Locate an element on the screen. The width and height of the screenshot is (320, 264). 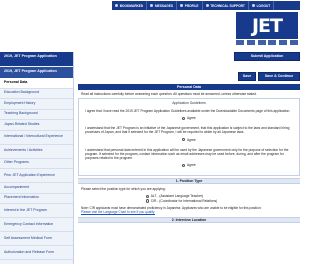
interview-location-header: 2. Interview Location is located at coordinates (189, 220).